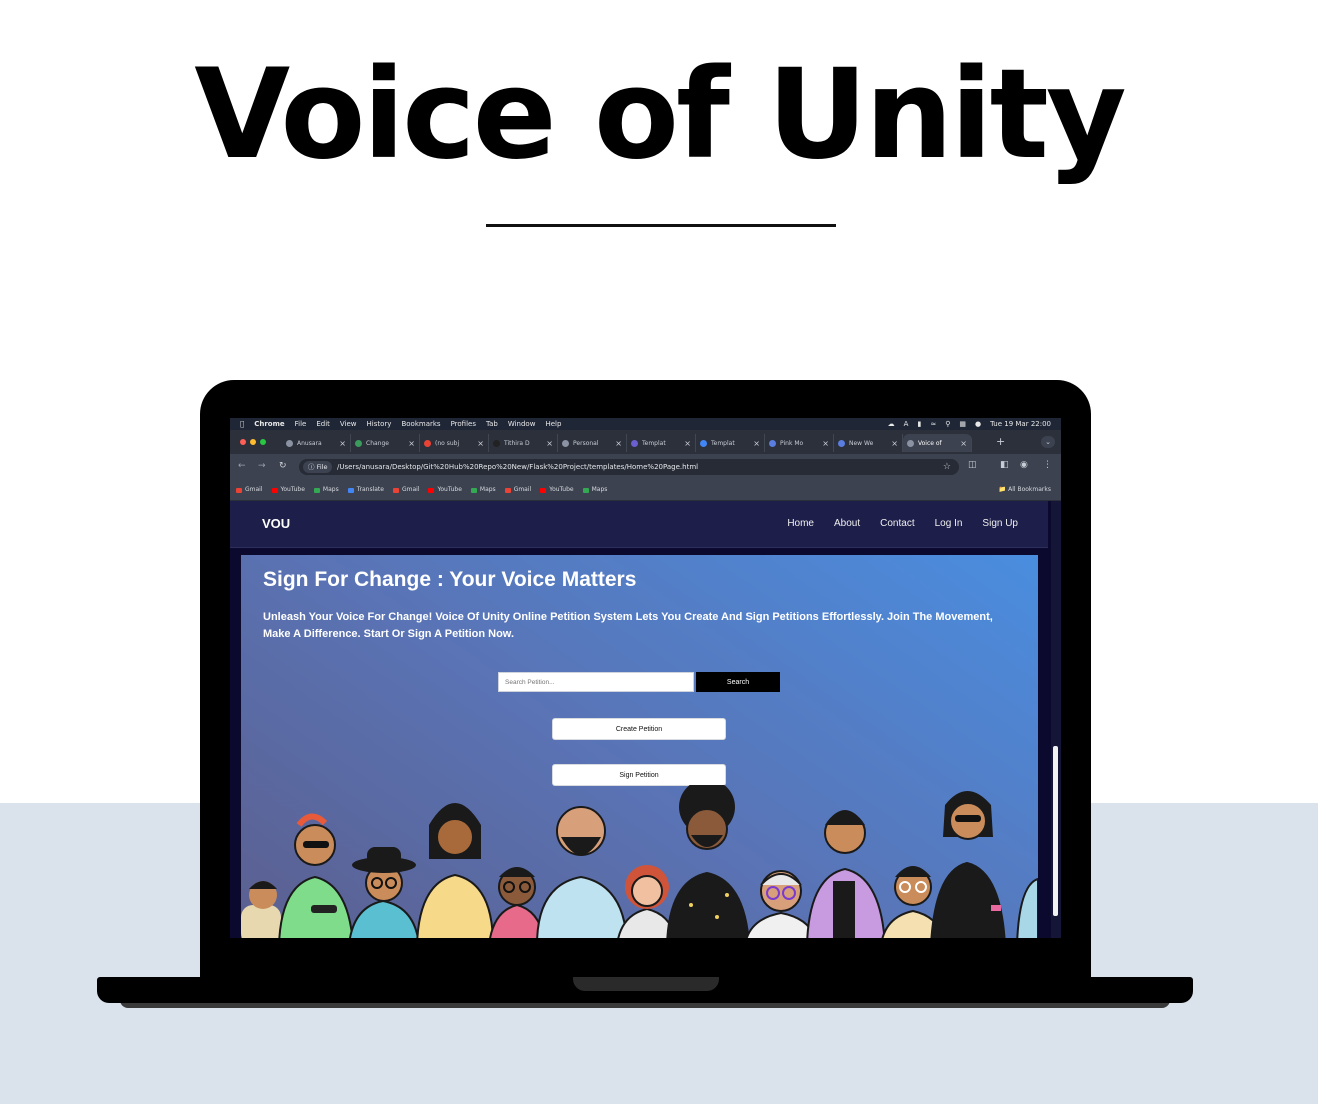 Image resolution: width=1318 pixels, height=1104 pixels. What do you see at coordinates (276, 523) in the screenshot?
I see `site-logo: VOU` at bounding box center [276, 523].